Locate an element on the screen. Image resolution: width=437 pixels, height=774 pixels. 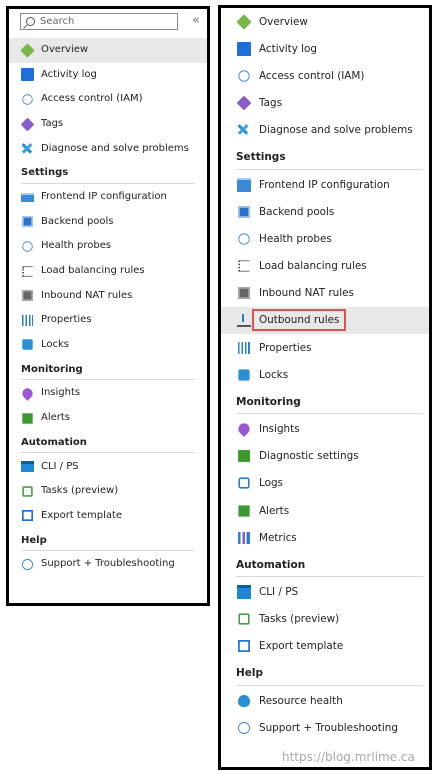
inbound-nat-icon is located at coordinates (27, 296).